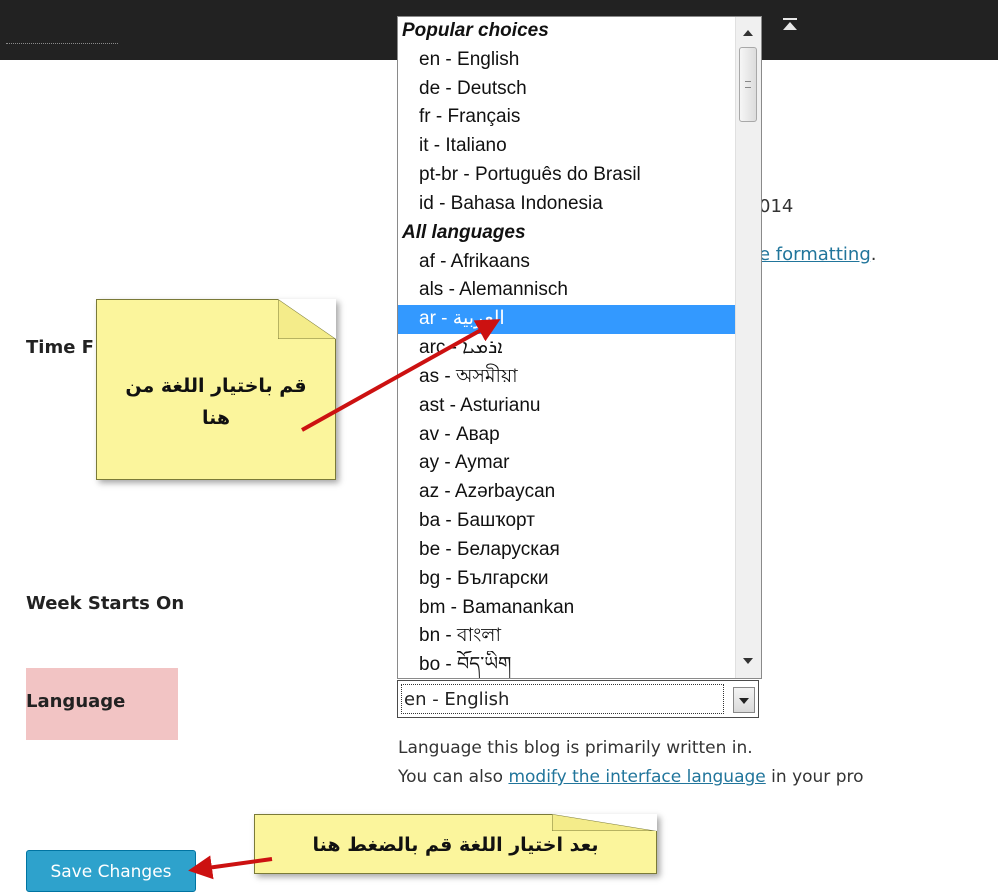 Image resolution: width=998 pixels, height=893 pixels. Describe the element at coordinates (230, 867) in the screenshot. I see `arrow-to-save-button` at that location.